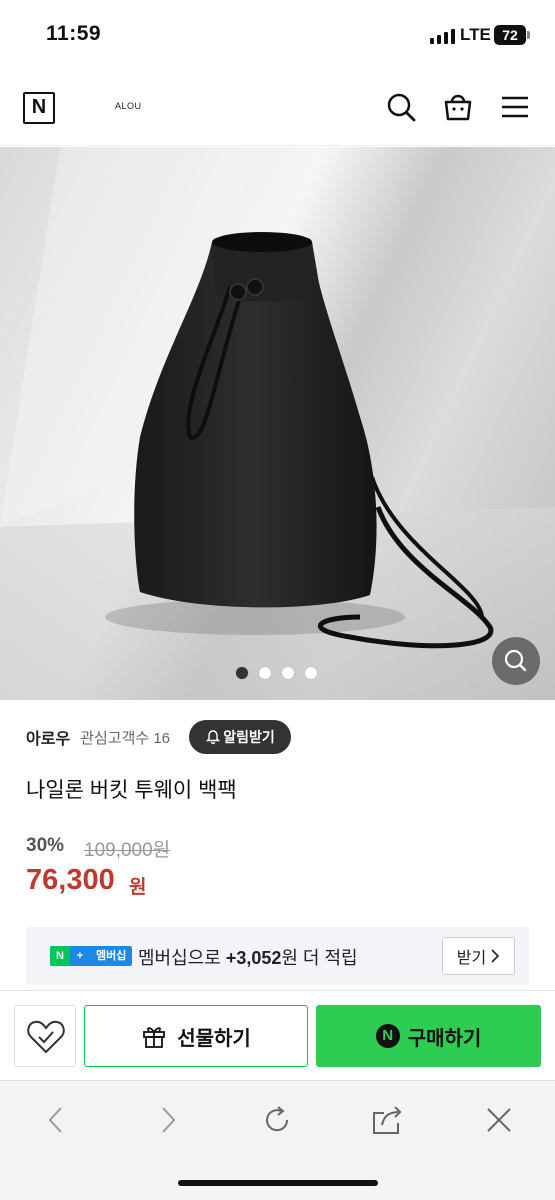  I want to click on naver-plus-badge: N + 멤버십, so click(91, 956).